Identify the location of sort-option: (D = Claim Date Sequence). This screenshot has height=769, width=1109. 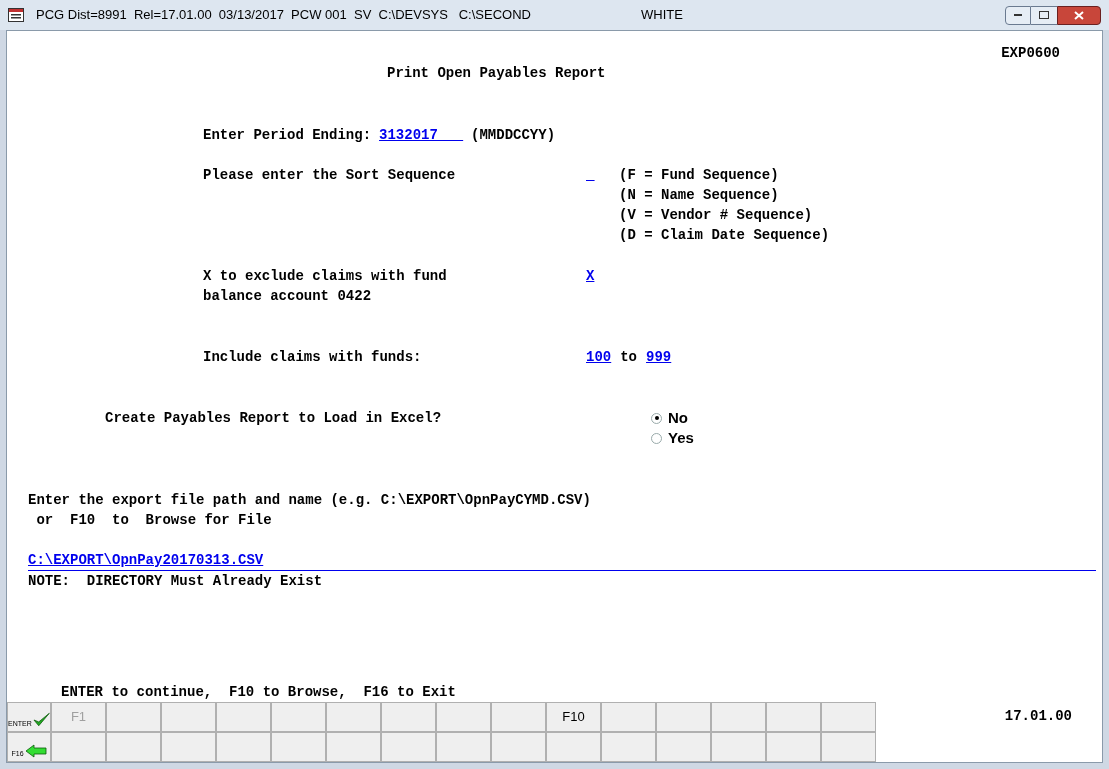
(724, 235).